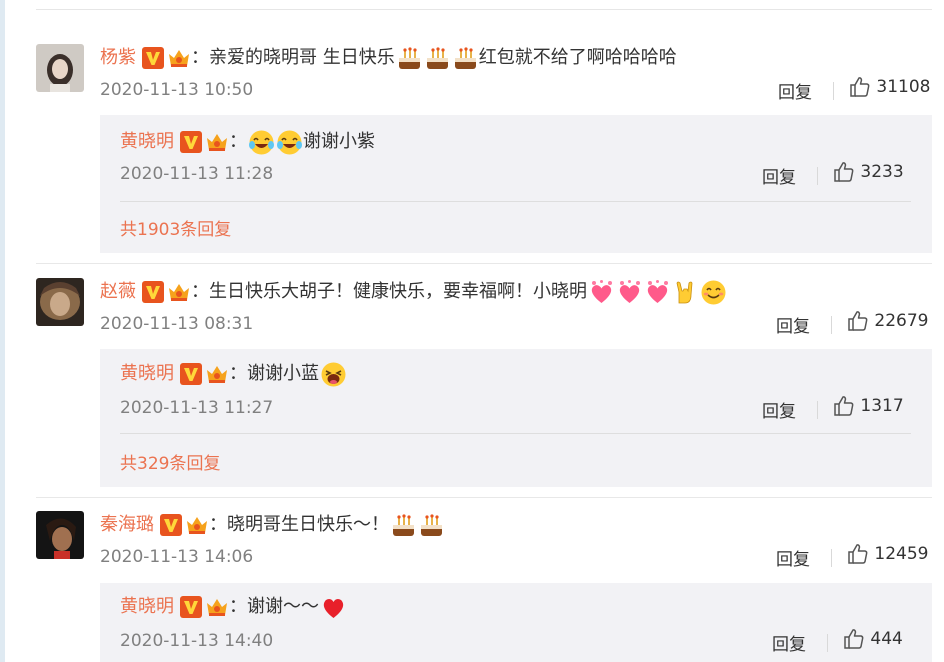 The width and height of the screenshot is (944, 662). I want to click on reply-time: 2020-11-13 11:28, so click(197, 174).